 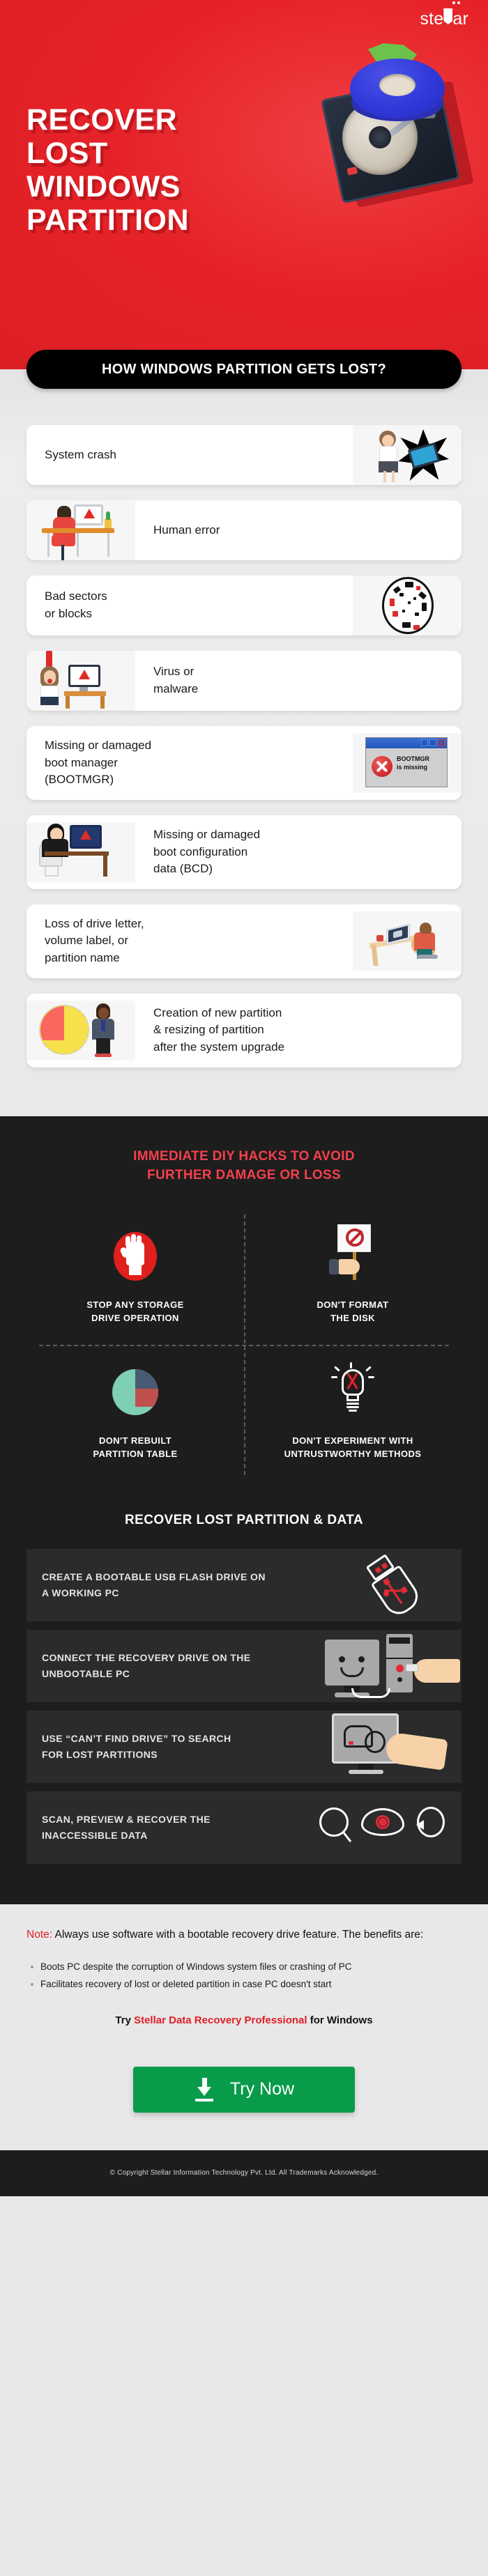 What do you see at coordinates (135, 1311) in the screenshot?
I see `diy-caption: STOP ANY STORAGE DRIVE OPERATION` at bounding box center [135, 1311].